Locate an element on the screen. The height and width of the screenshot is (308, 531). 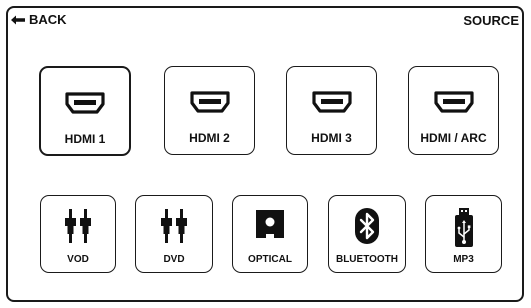
source-mp3-button: MP3 is located at coordinates (463, 234).